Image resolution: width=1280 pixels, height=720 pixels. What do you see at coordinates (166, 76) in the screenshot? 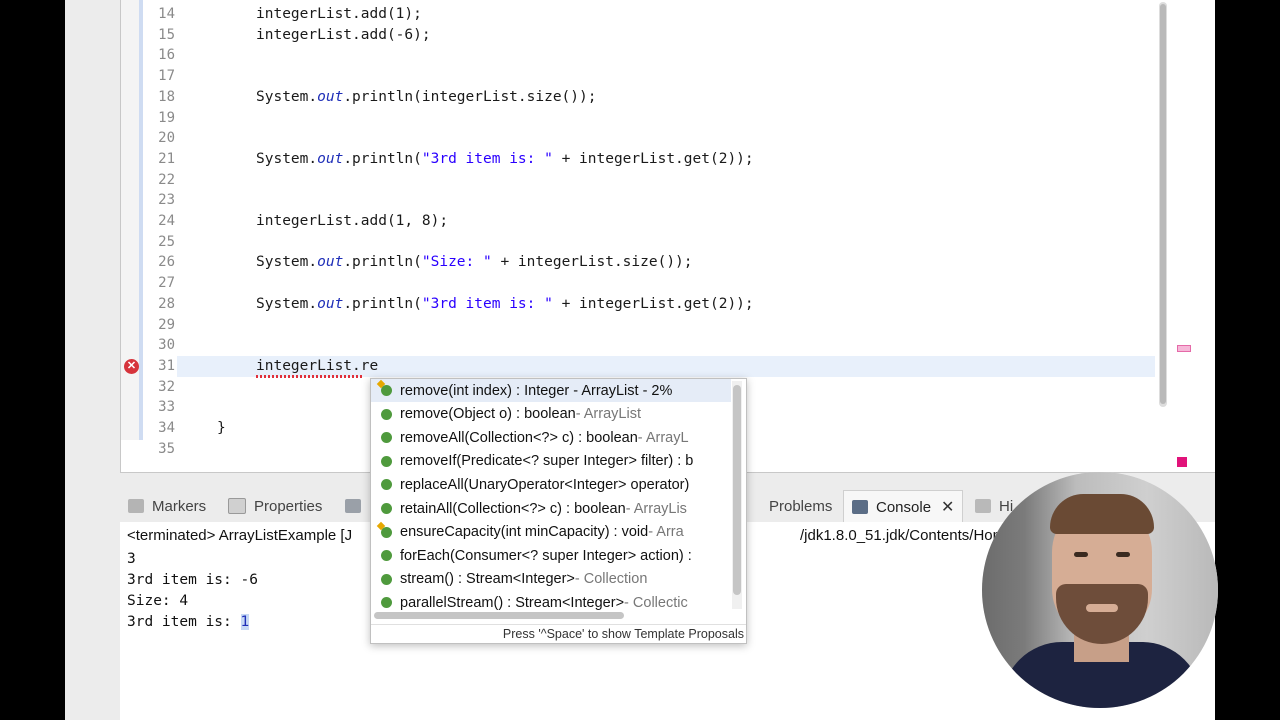
I see `line-number: 17` at bounding box center [166, 76].